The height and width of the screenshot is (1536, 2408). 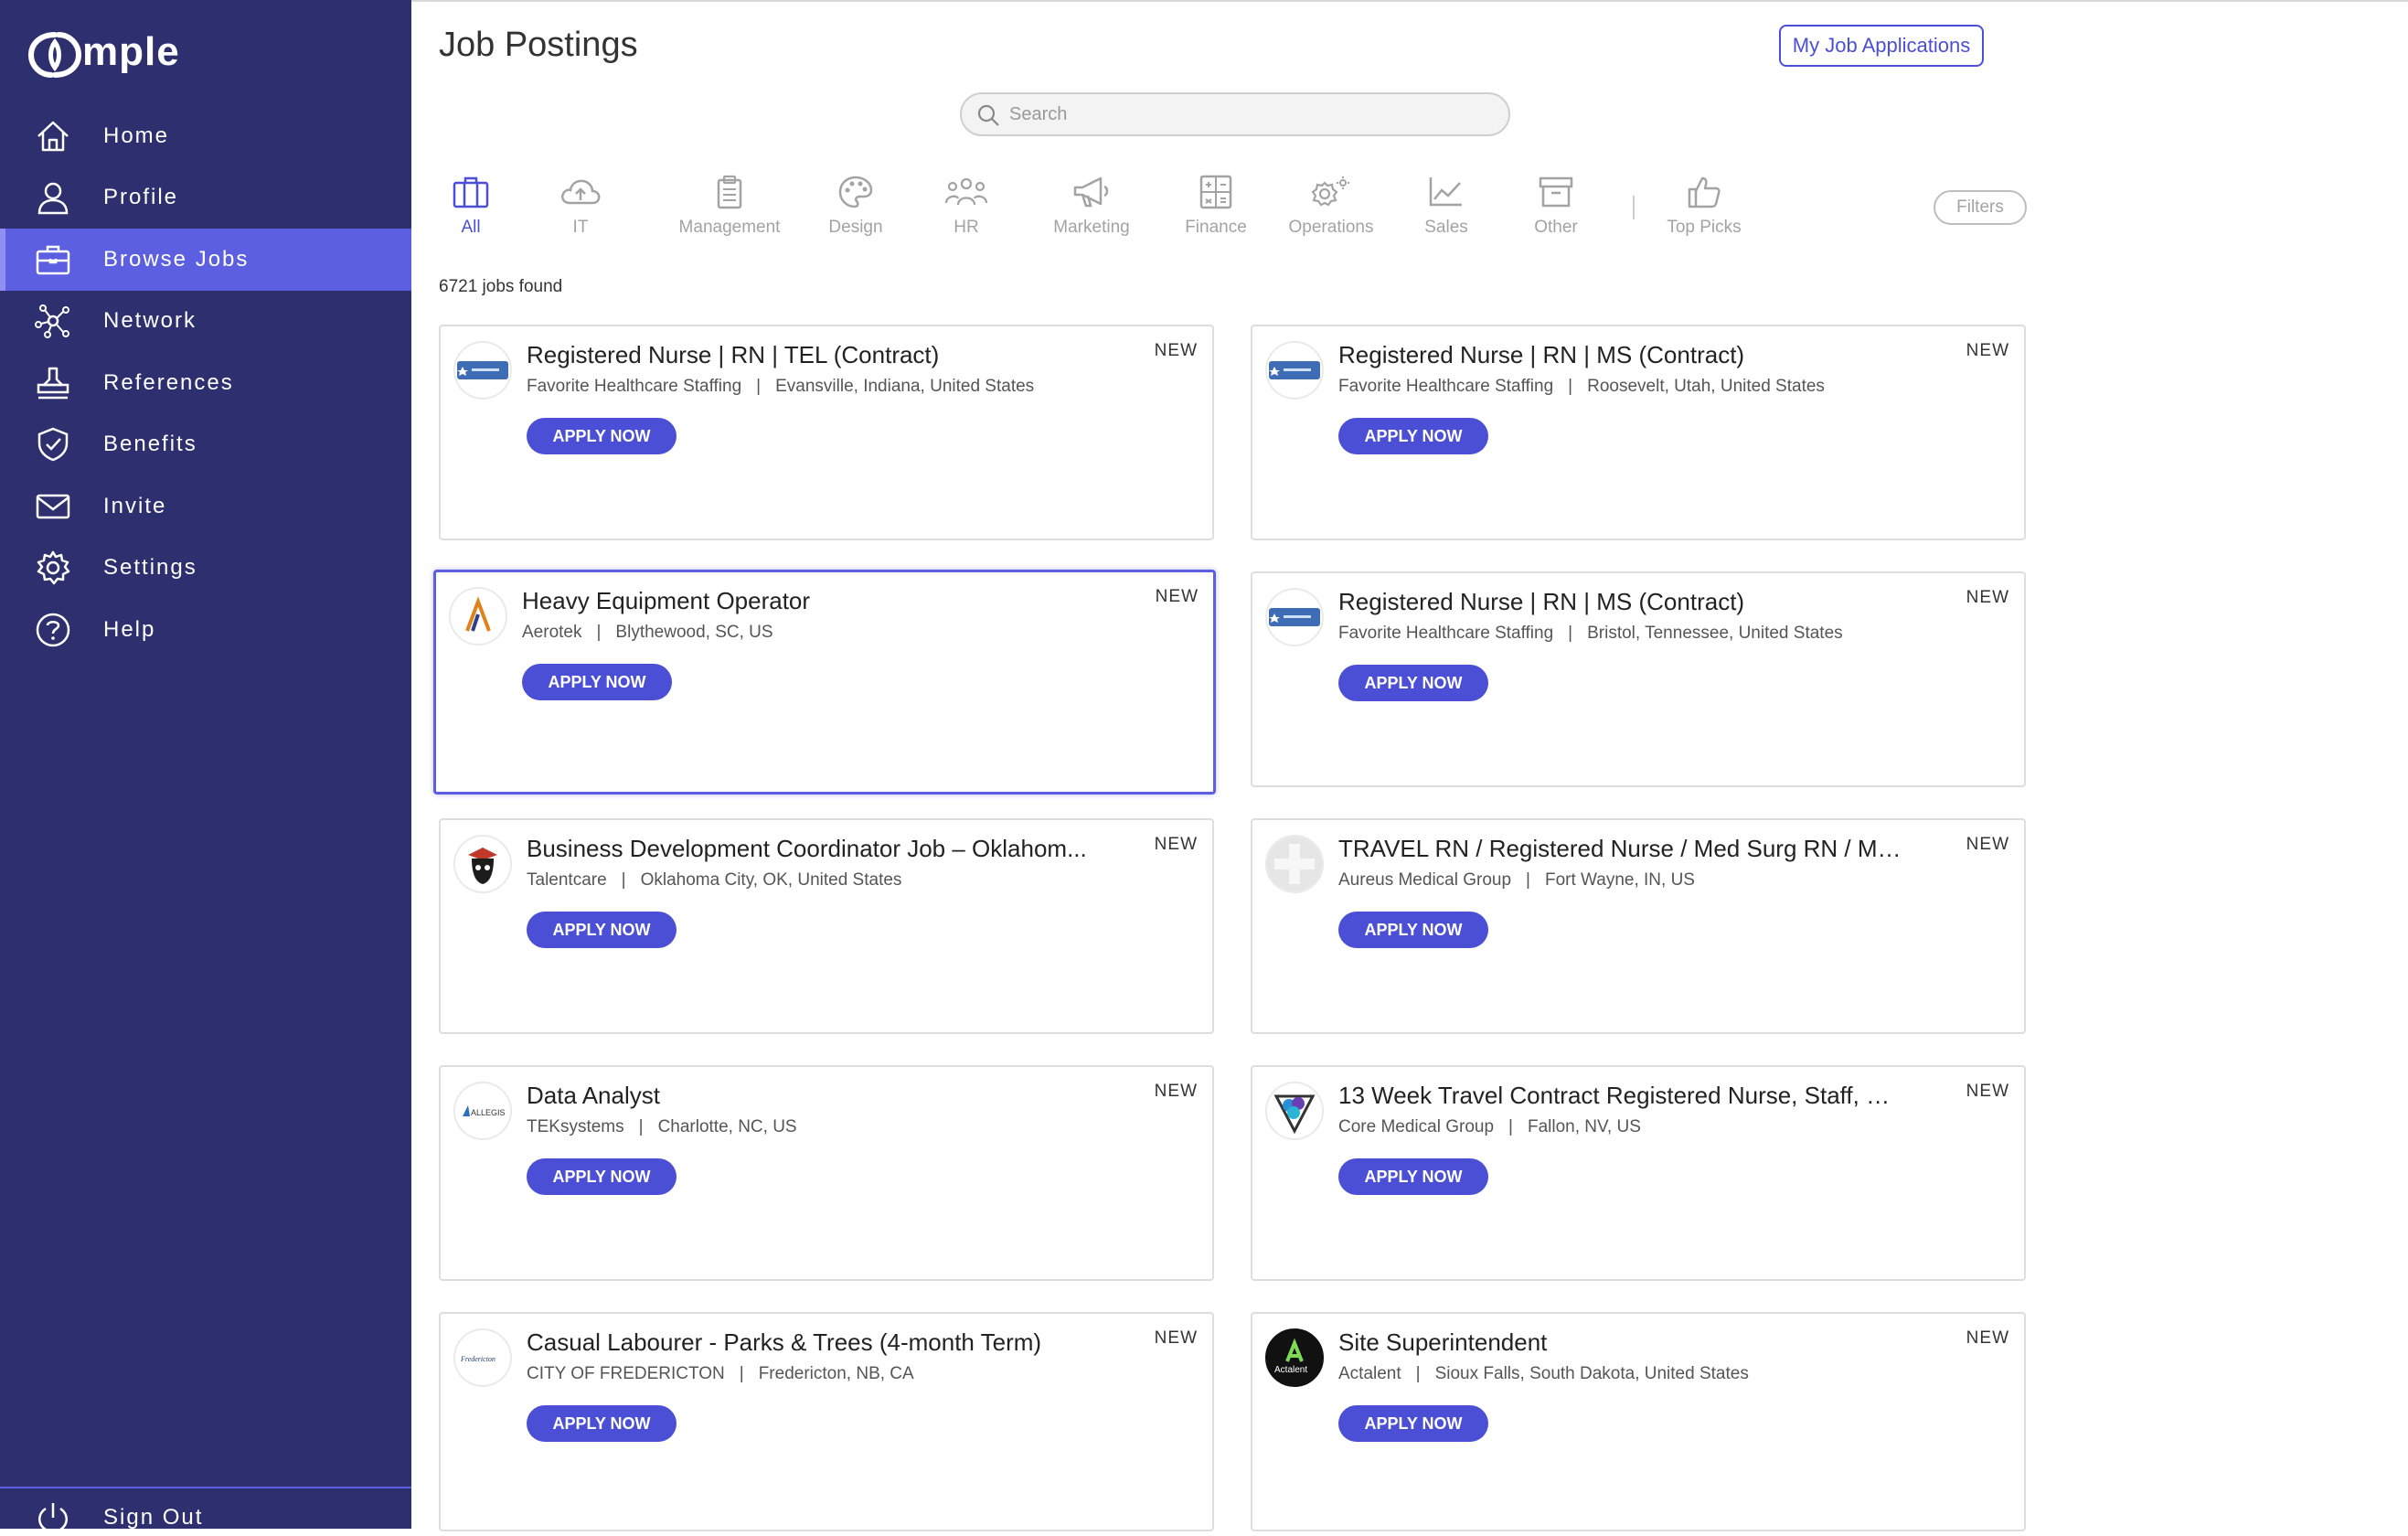 What do you see at coordinates (205, 136) in the screenshot?
I see `sidebar-item-home: Home` at bounding box center [205, 136].